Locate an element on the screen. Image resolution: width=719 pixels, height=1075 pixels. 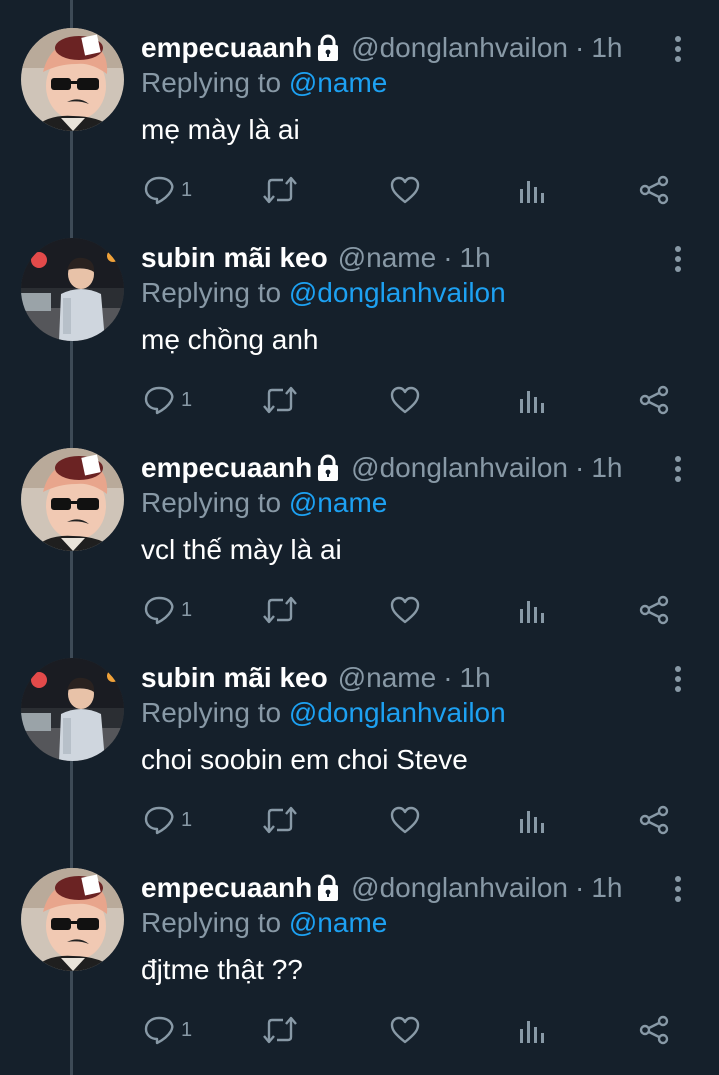
tweet-header: subin mãi keo @name · 1h is located at coordinates (316, 678).